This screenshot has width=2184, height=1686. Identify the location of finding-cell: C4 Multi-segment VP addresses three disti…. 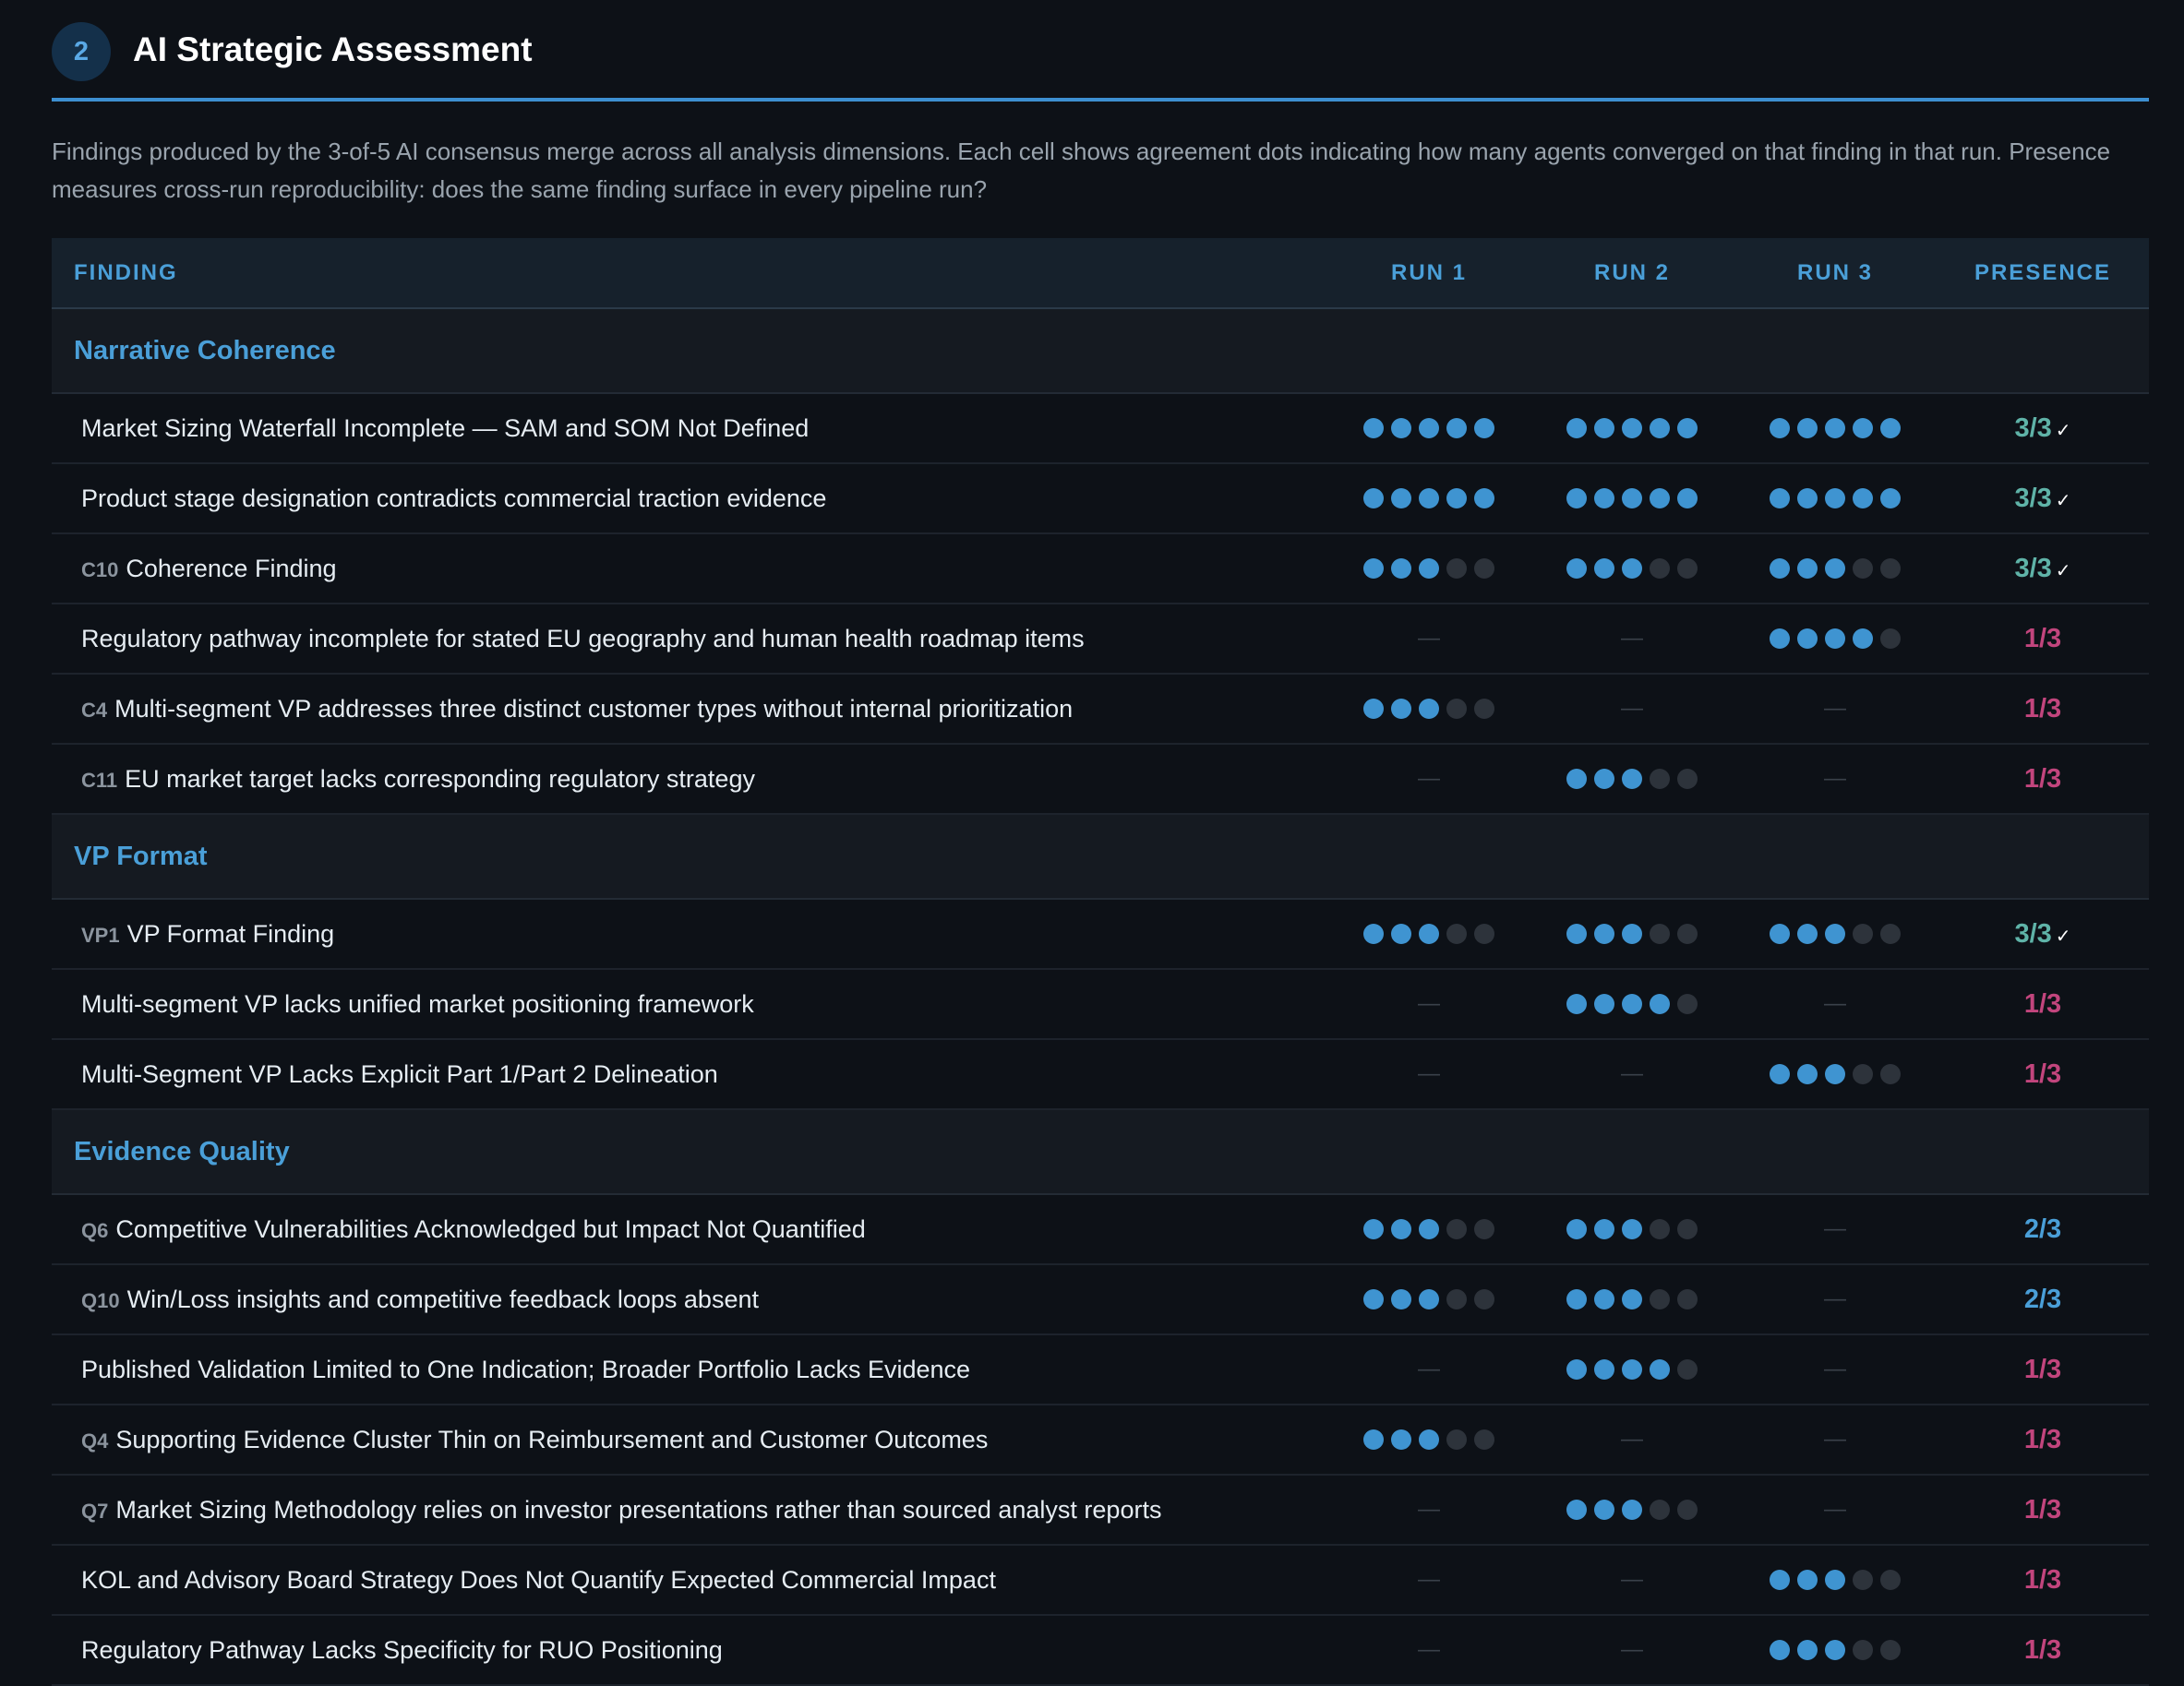
(689, 709).